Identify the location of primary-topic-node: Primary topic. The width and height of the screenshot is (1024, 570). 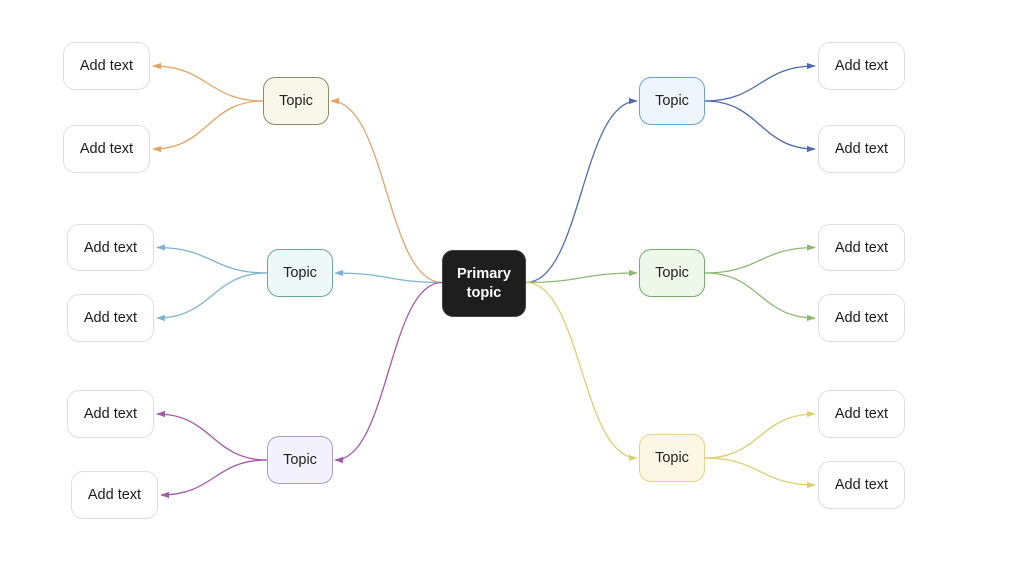
(484, 283).